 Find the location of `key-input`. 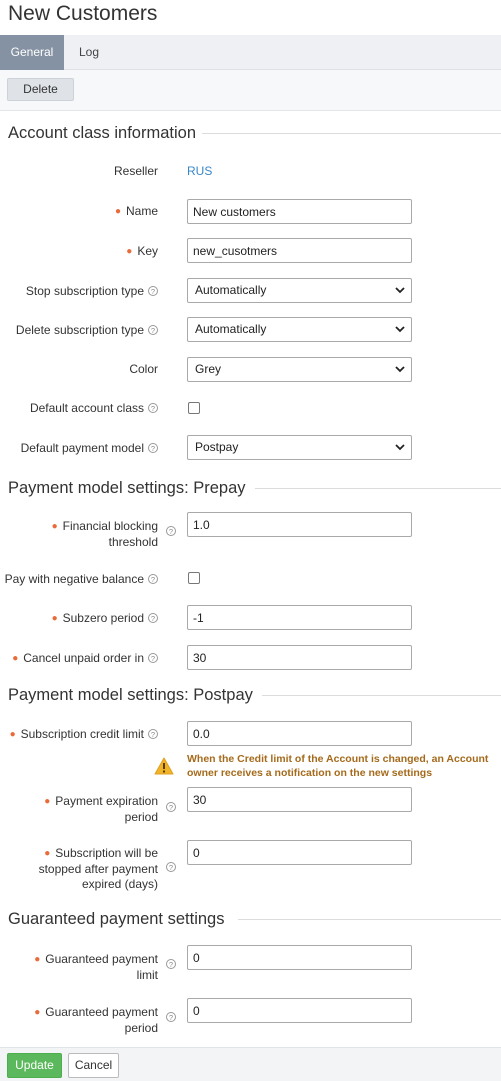

key-input is located at coordinates (299, 250).